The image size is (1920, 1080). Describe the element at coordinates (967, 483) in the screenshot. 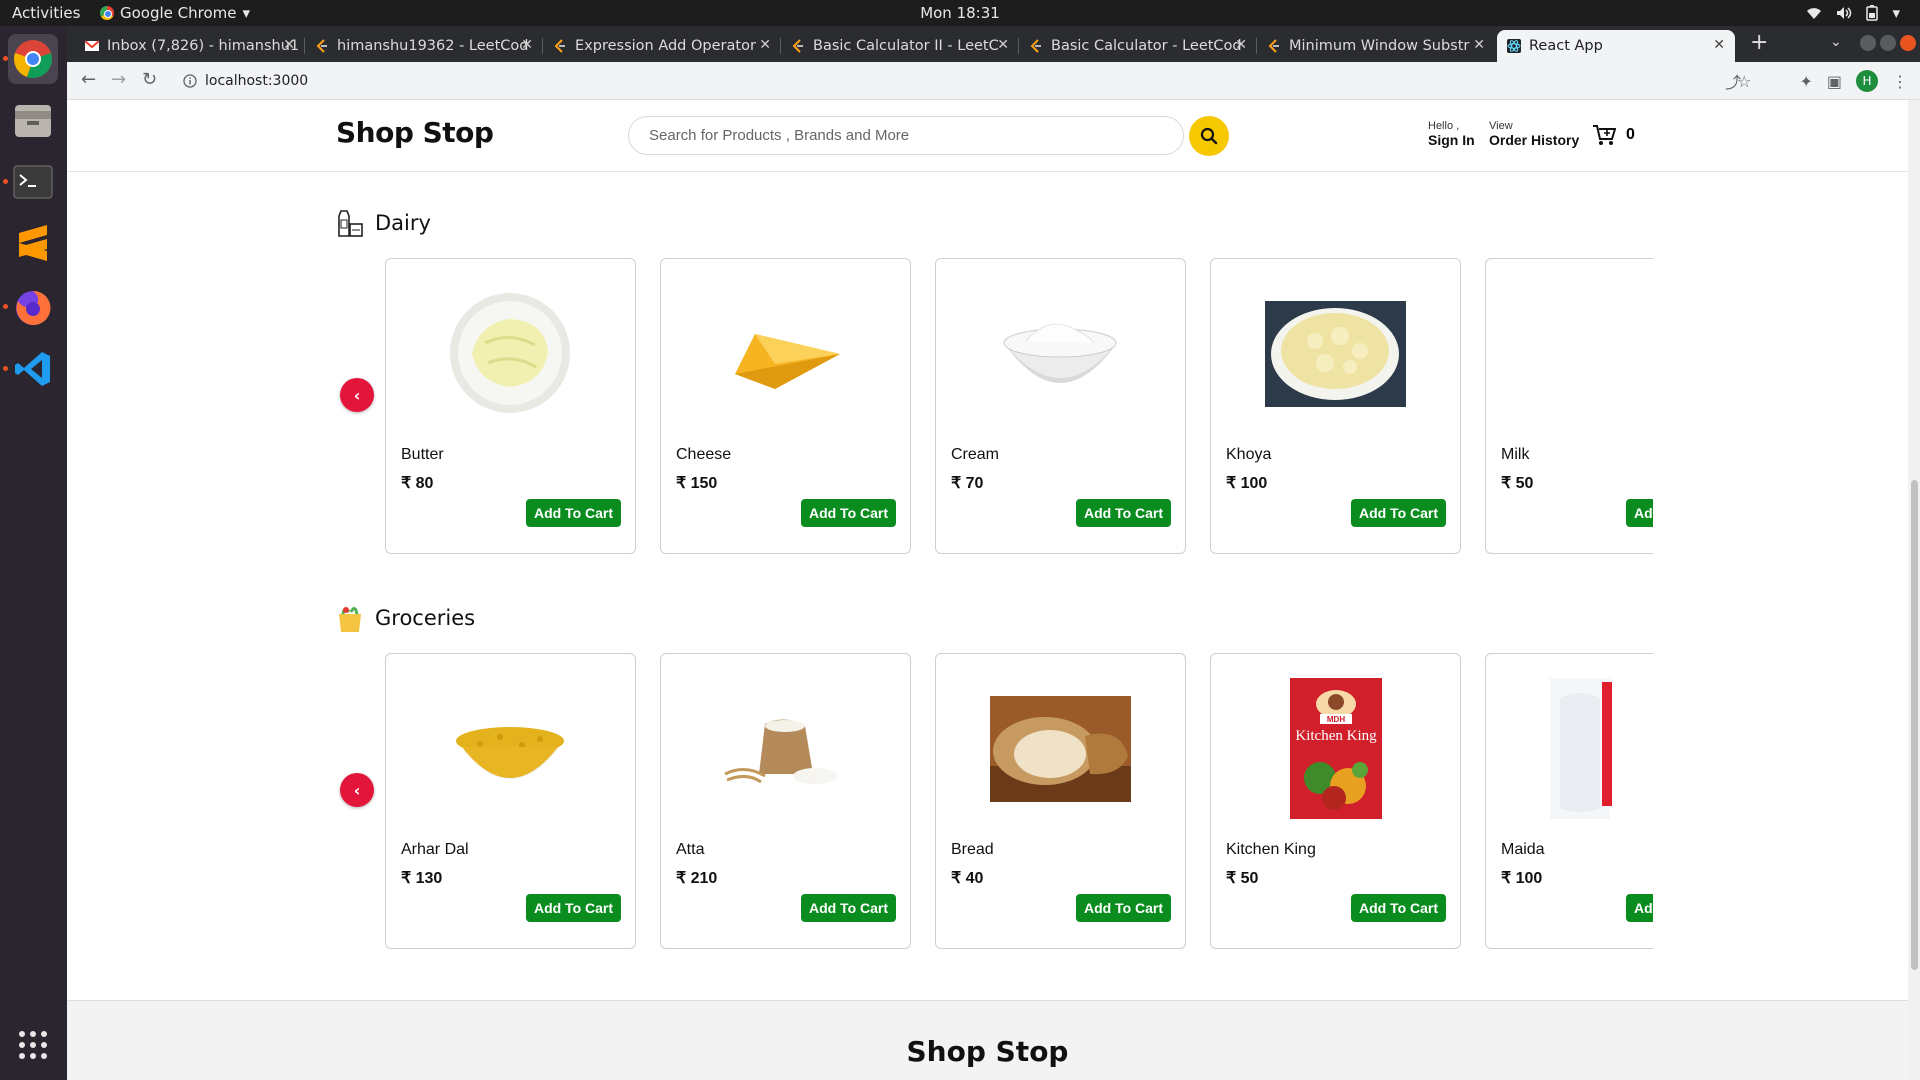

I see `product-price: ₹ 70` at that location.